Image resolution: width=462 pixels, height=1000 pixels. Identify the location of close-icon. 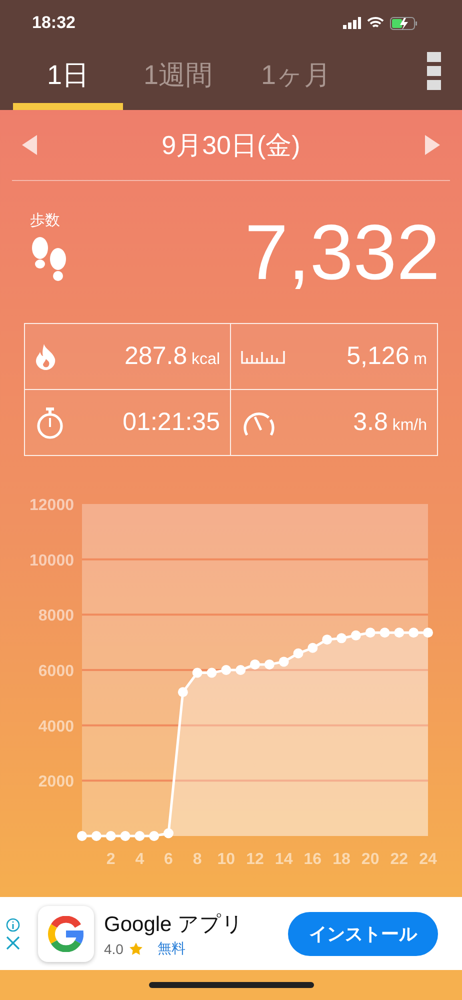
(13, 943).